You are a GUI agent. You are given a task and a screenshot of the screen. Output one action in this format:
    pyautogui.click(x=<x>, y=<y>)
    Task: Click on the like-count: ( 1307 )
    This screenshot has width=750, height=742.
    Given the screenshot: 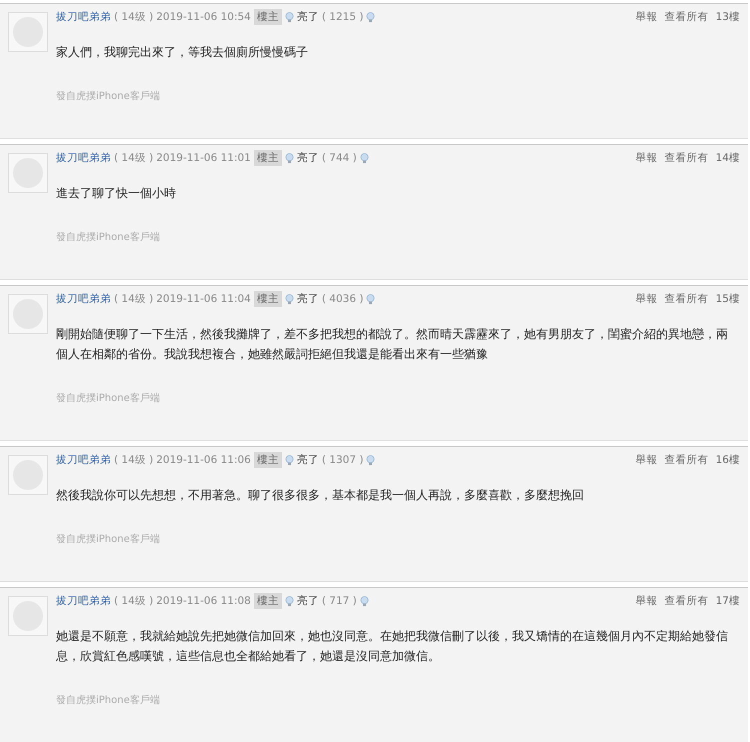 What is the action you would take?
    pyautogui.click(x=343, y=460)
    